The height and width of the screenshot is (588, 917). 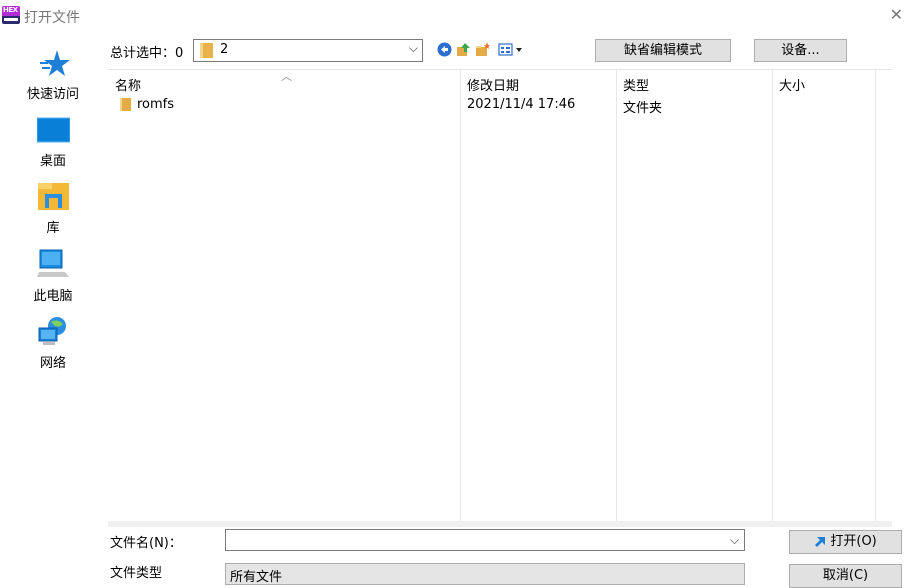 What do you see at coordinates (500, 524) in the screenshot?
I see `horizontal-scrollbar` at bounding box center [500, 524].